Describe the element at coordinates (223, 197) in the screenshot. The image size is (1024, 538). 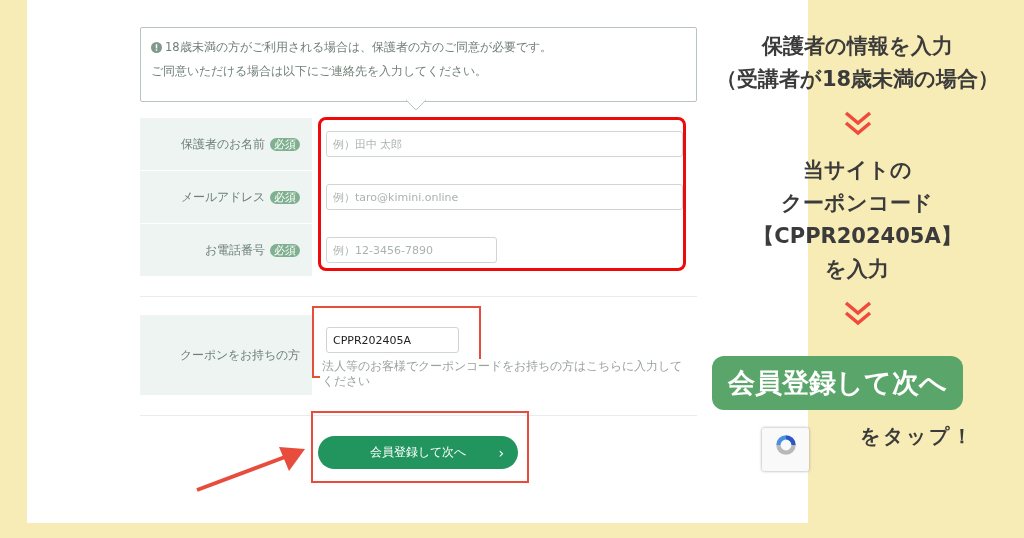
I see `field-label: メールアドレス` at that location.